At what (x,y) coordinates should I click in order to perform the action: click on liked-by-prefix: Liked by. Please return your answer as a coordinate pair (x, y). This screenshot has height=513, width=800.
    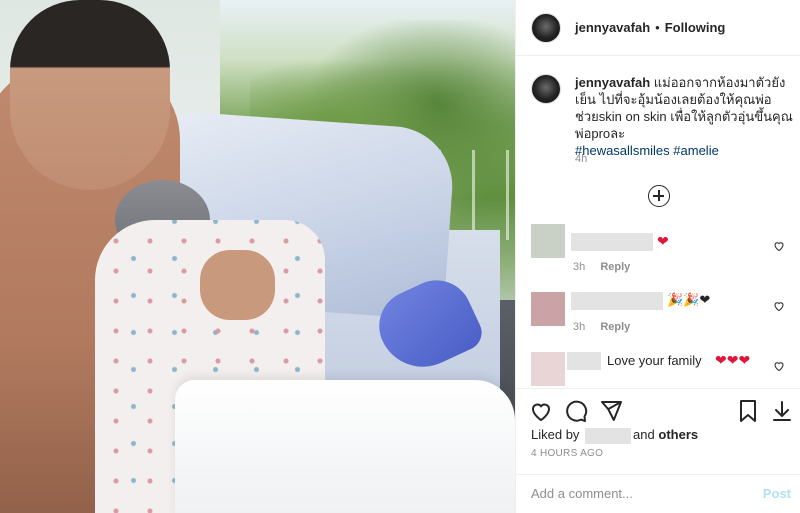
    Looking at the image, I should click on (555, 434).